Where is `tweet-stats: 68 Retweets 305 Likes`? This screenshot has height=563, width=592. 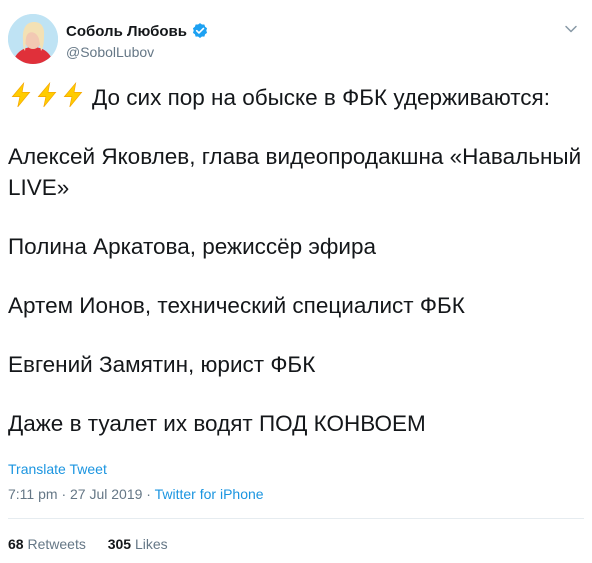 tweet-stats: 68 Retweets 305 Likes is located at coordinates (88, 544).